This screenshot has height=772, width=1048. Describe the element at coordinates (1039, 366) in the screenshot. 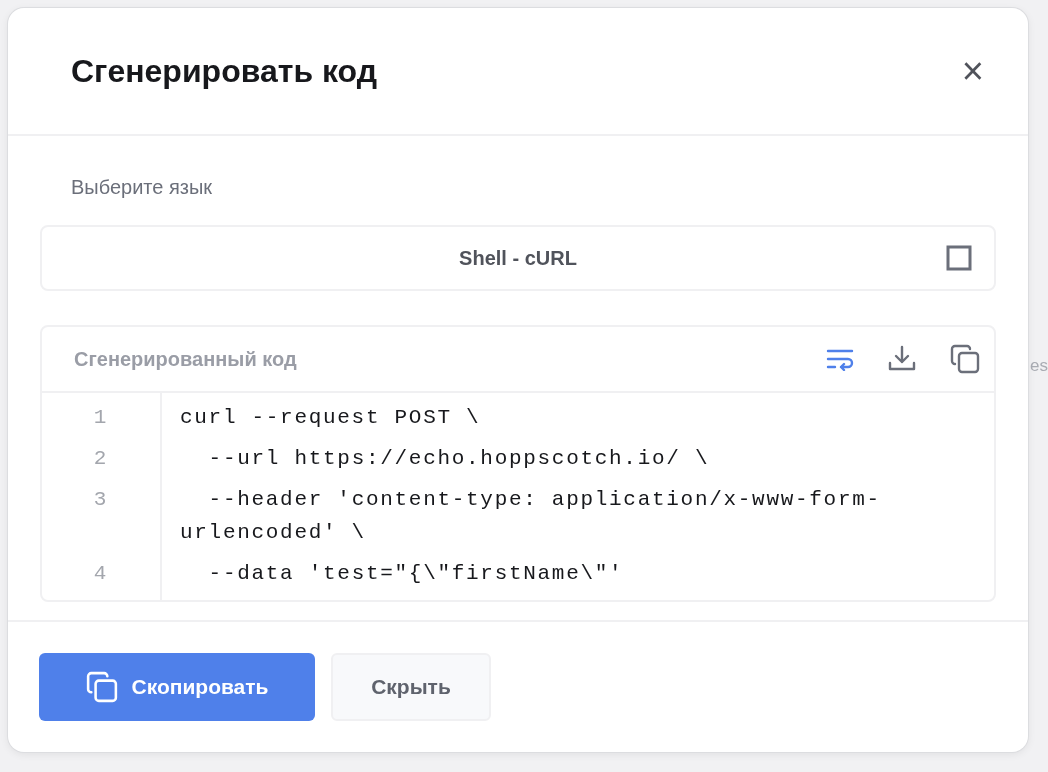

I see `background-text: es` at that location.